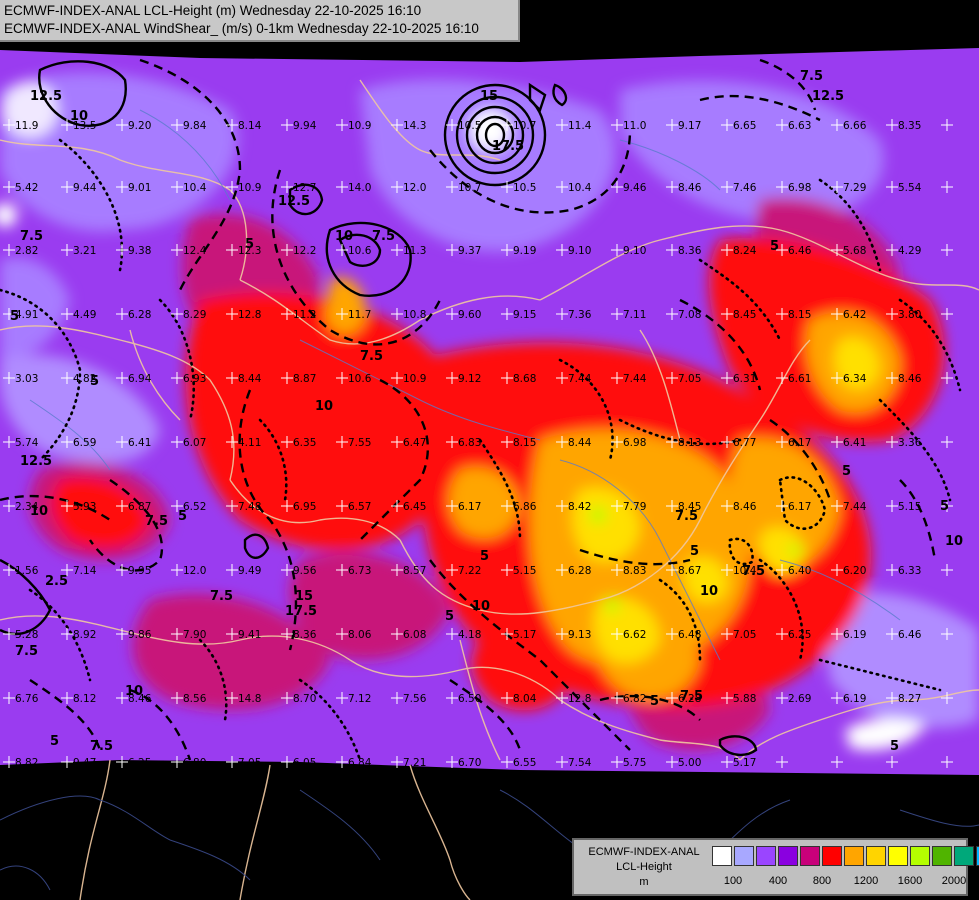 This screenshot has height=900, width=979. Describe the element at coordinates (689, 315) in the screenshot. I see `grid-value: 7.08` at that location.